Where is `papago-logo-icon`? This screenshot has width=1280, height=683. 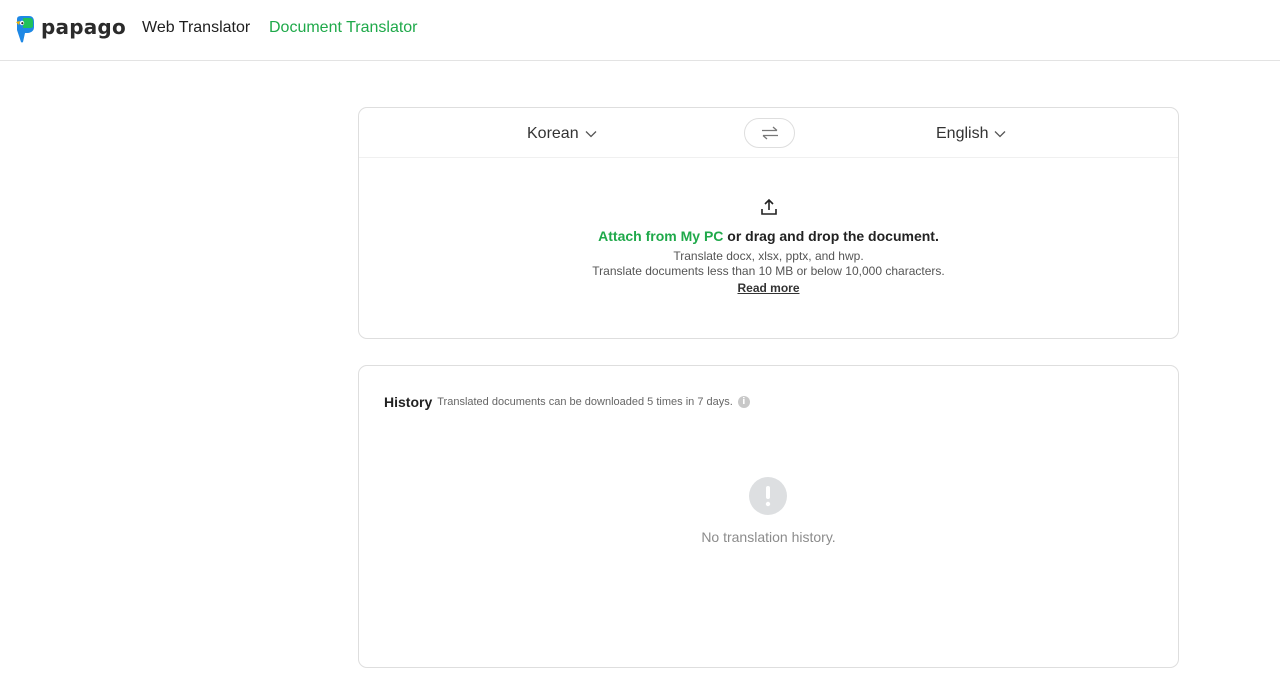 papago-logo-icon is located at coordinates (25, 29).